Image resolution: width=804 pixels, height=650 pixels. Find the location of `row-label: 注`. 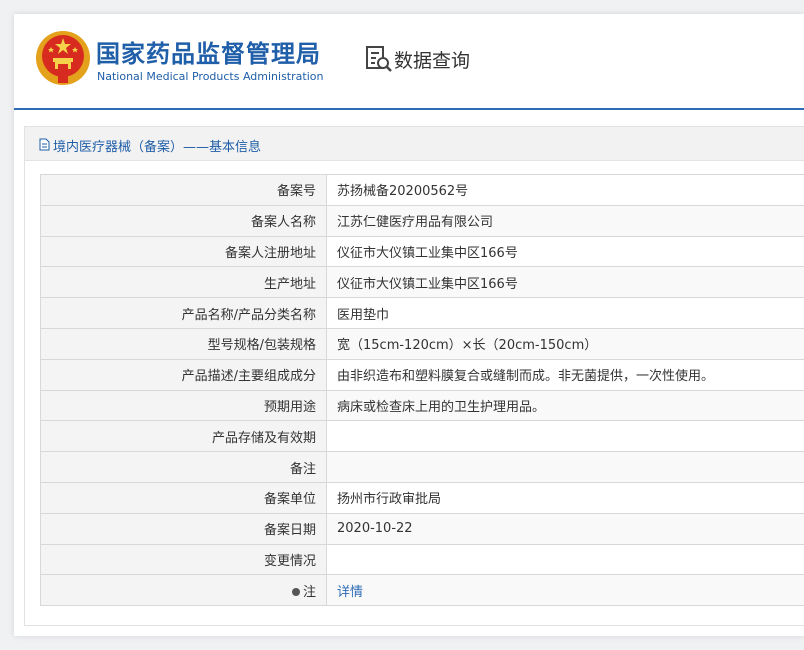

row-label: 注 is located at coordinates (309, 592).